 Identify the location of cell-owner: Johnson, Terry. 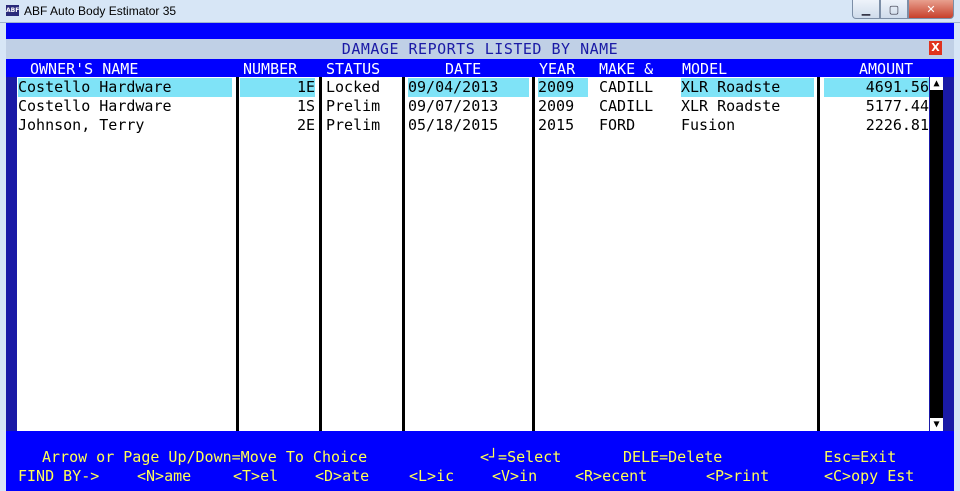
(81, 125).